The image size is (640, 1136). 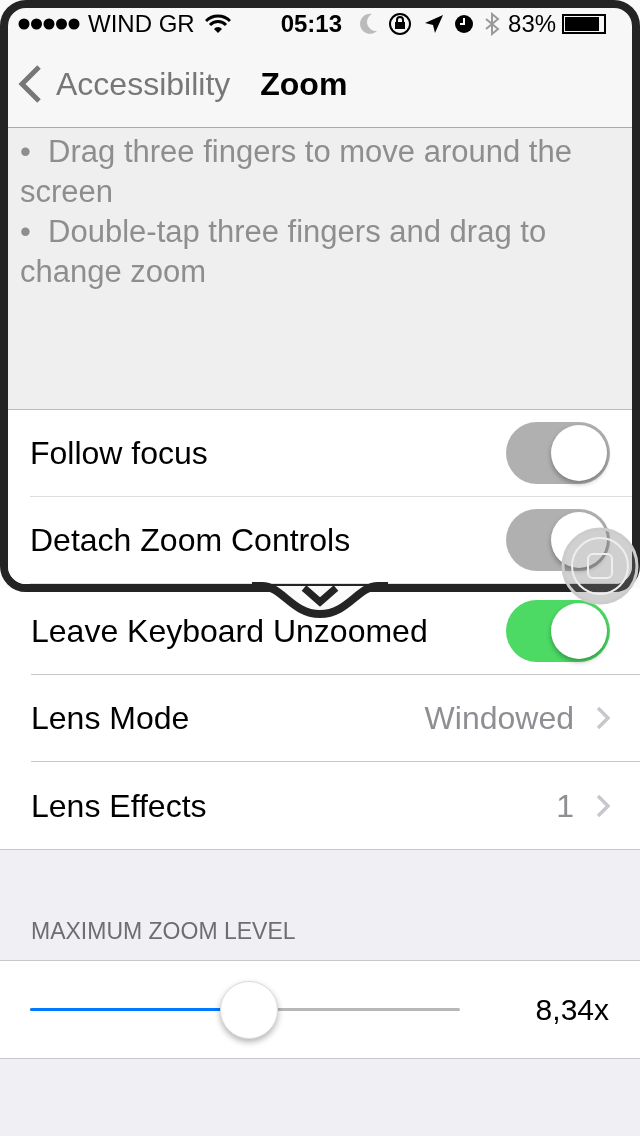 I want to click on setting-value: 1, so click(x=565, y=806).